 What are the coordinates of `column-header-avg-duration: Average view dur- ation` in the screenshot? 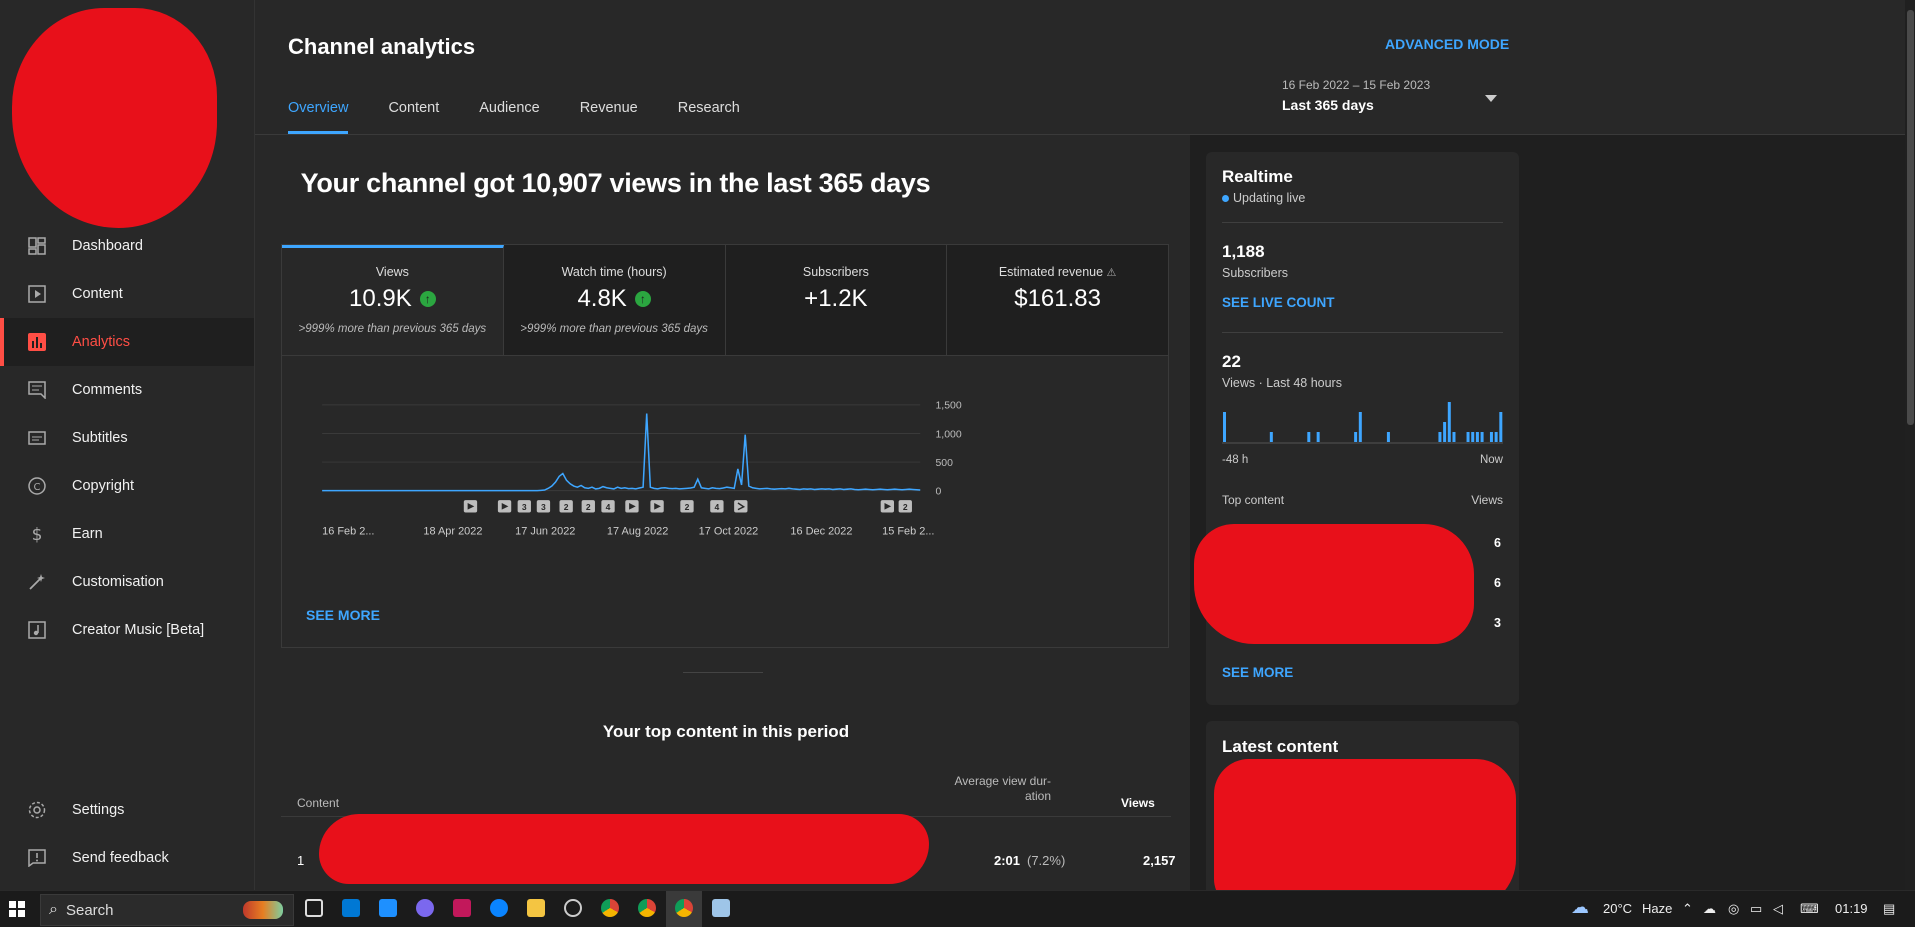 It's located at (996, 789).